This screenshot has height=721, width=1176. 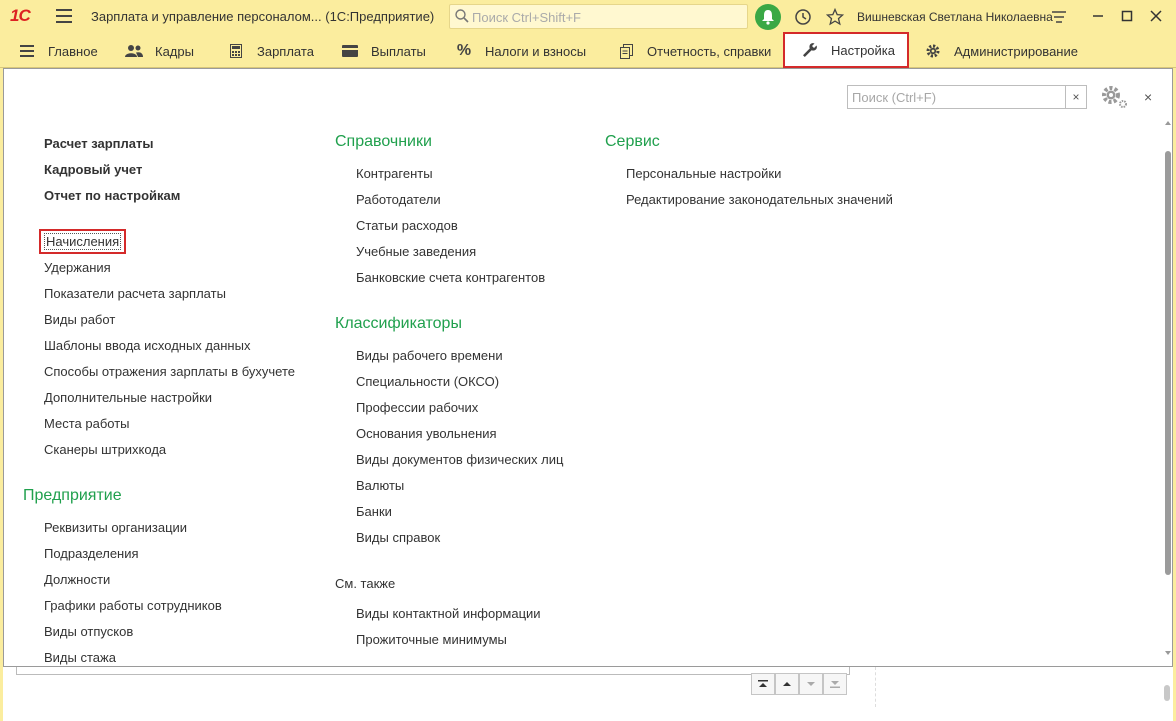 What do you see at coordinates (115, 527) in the screenshot?
I see `link-org-details: Реквизиты организации` at bounding box center [115, 527].